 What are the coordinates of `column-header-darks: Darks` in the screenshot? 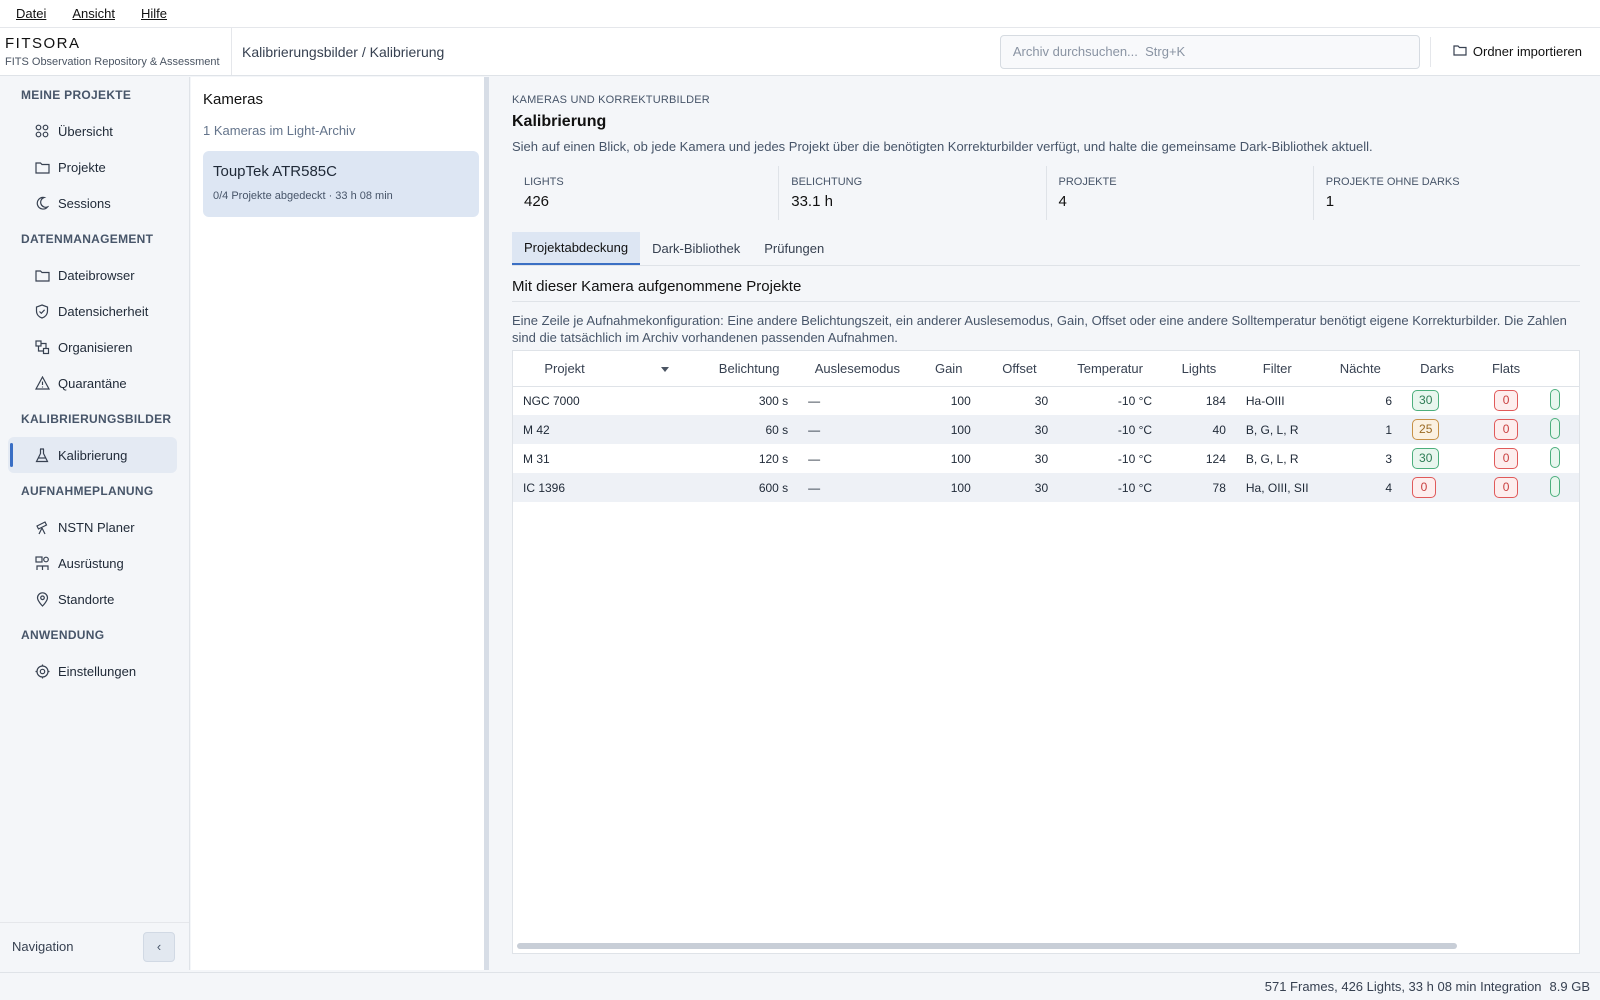 It's located at (1437, 369).